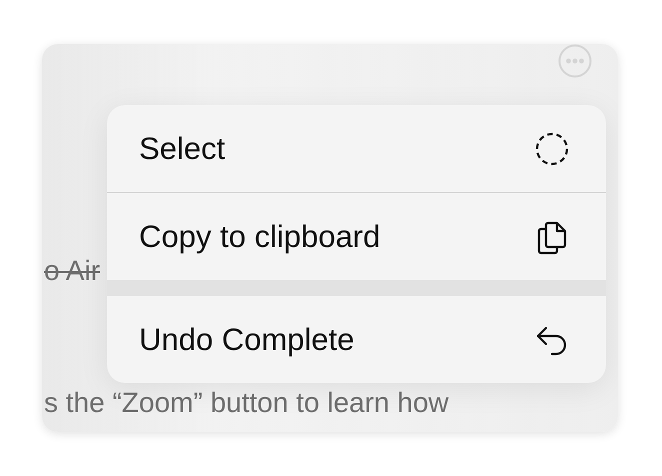  What do you see at coordinates (72, 271) in the screenshot?
I see `note-text: o Air` at bounding box center [72, 271].